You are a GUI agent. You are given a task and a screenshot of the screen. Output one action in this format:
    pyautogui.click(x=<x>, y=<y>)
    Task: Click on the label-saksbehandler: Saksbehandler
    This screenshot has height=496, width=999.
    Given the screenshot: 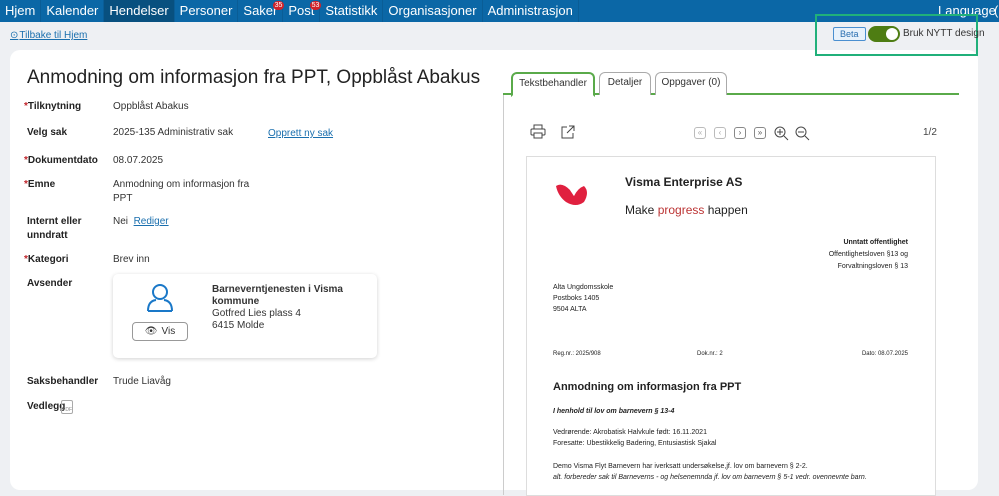 What is the action you would take?
    pyautogui.click(x=63, y=381)
    